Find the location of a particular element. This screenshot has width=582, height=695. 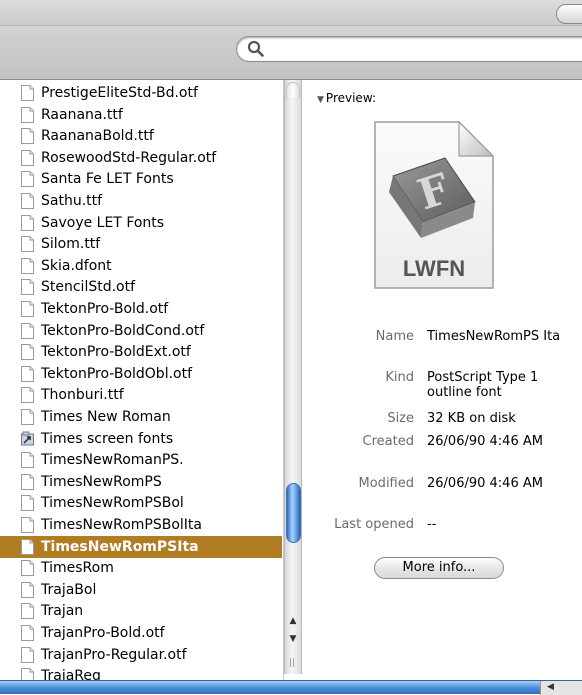

file-label: Sathu.ttf is located at coordinates (72, 201).